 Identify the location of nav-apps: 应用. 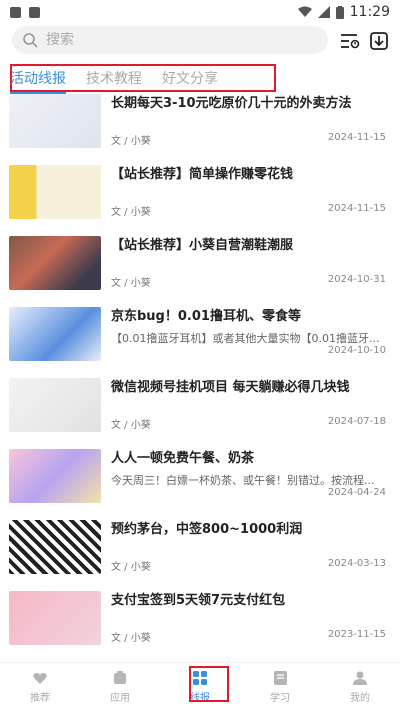
(120, 687).